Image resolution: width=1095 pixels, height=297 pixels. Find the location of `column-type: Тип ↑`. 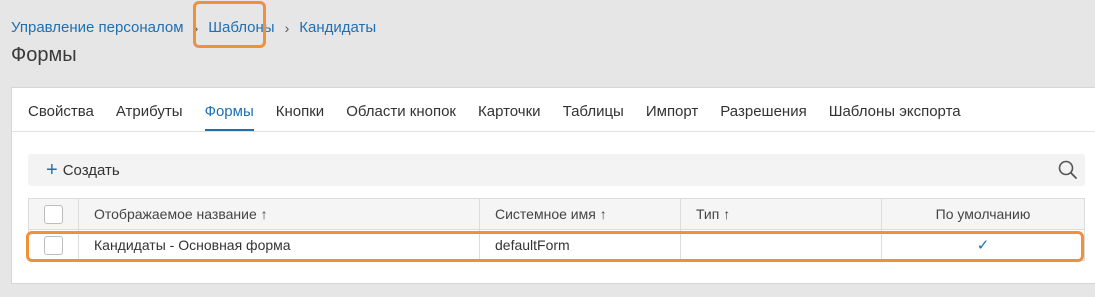

column-type: Тип ↑ is located at coordinates (781, 214).